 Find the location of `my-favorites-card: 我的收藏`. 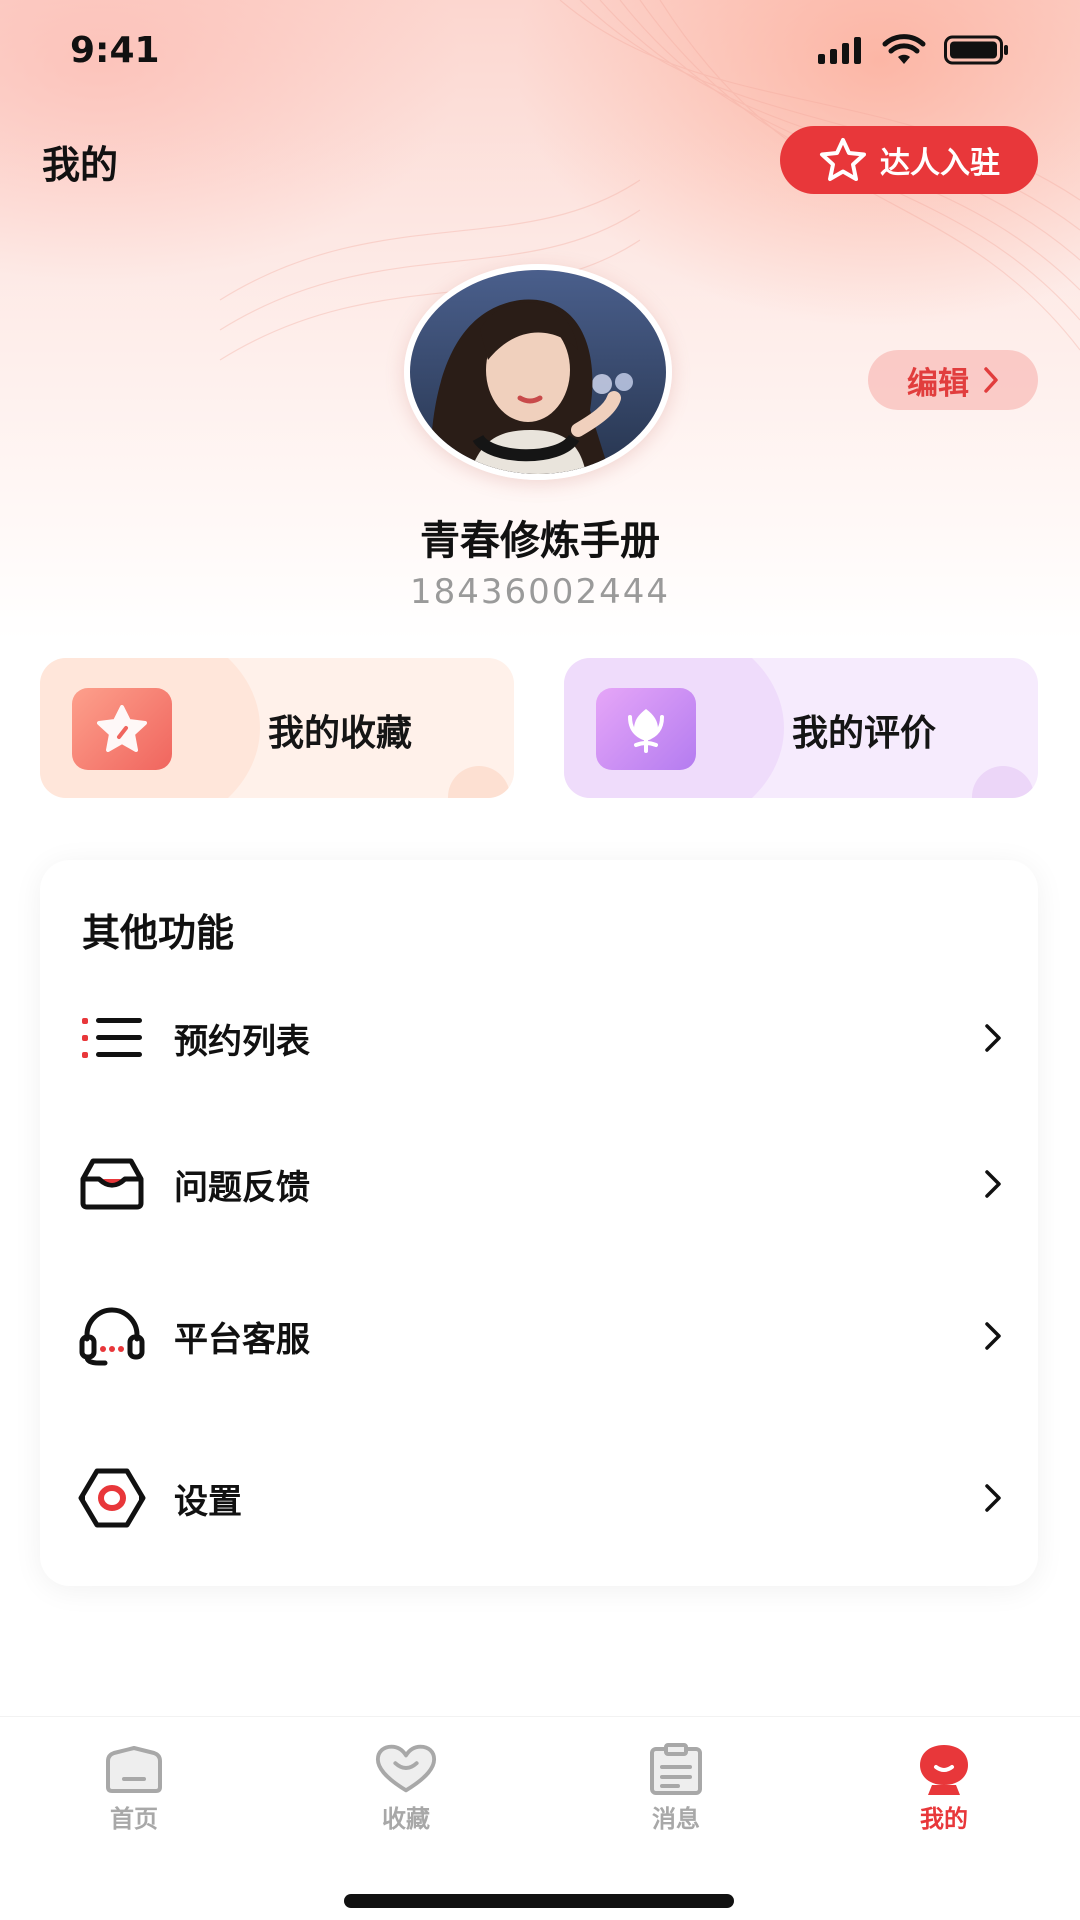

my-favorites-card: 我的收藏 is located at coordinates (277, 728).